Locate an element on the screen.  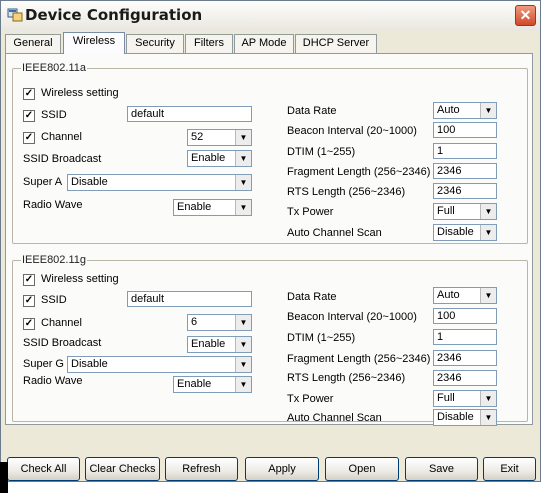
group-title: IEEE802.11a is located at coordinates (54, 68).